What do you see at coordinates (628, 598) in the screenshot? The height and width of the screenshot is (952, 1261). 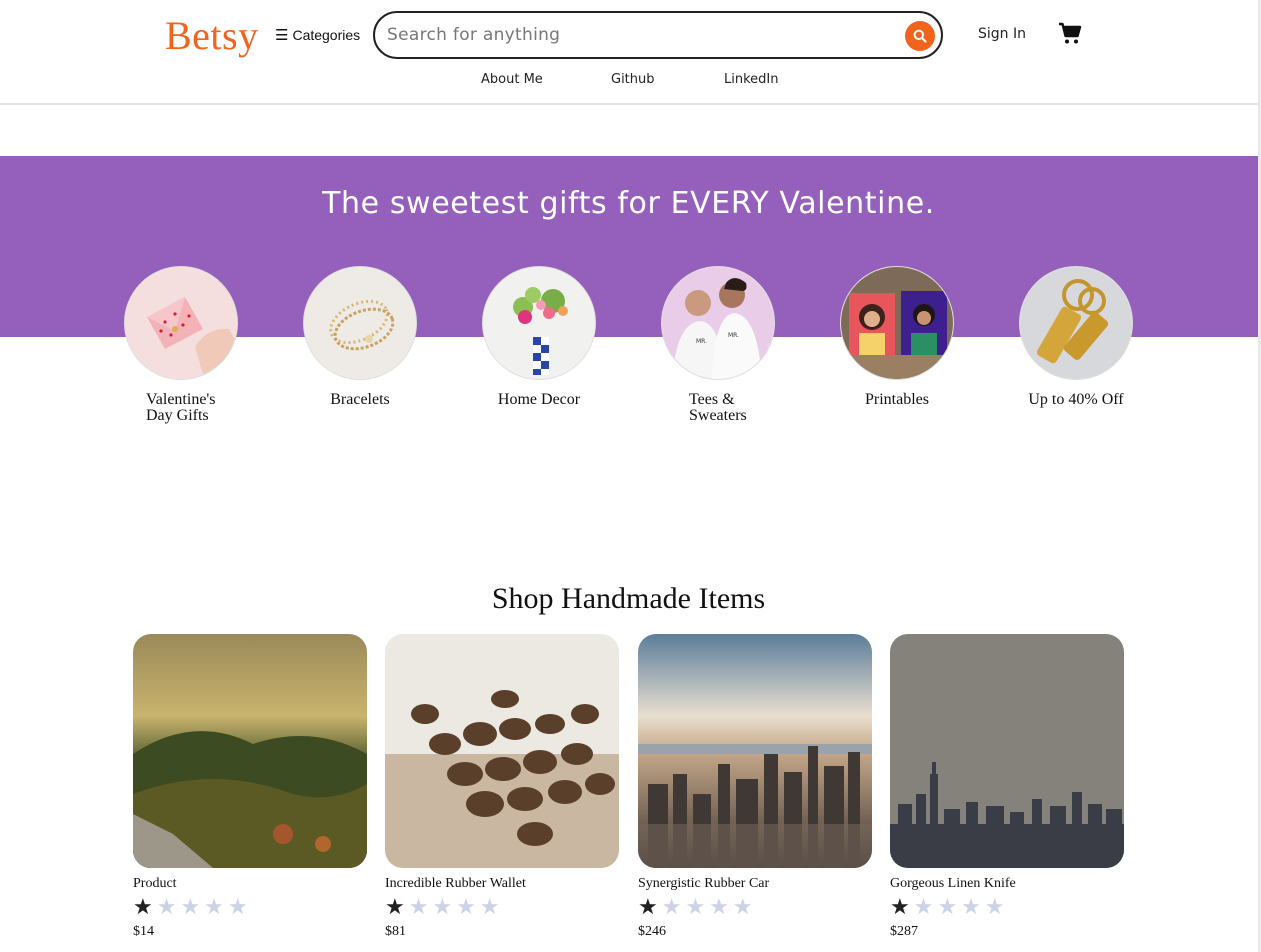 I see `shop-section-title: Shop Handmade Items` at bounding box center [628, 598].